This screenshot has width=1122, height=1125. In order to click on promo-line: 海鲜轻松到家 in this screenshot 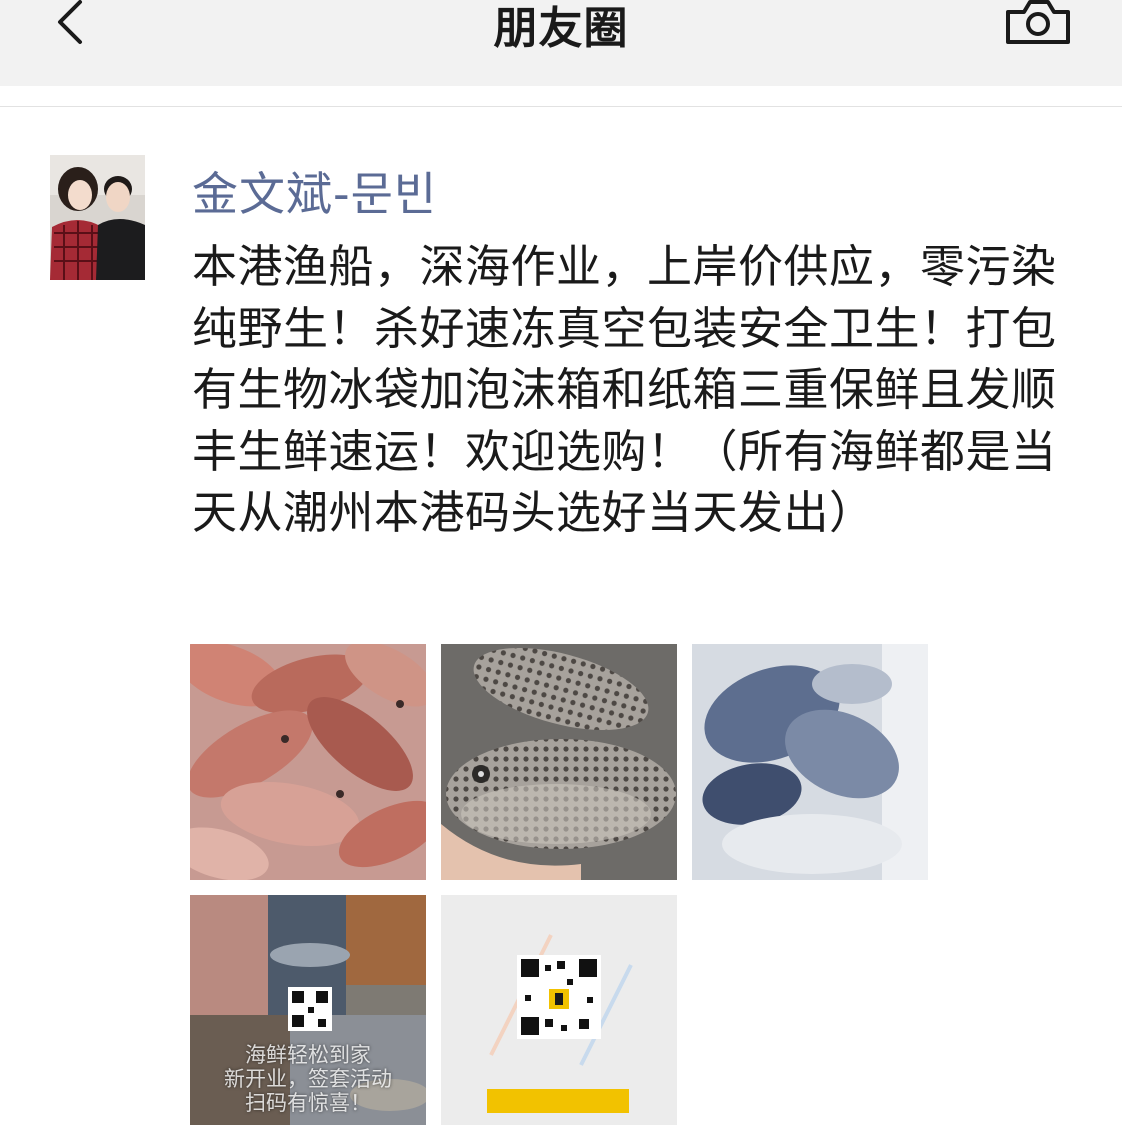, I will do `click(308, 1055)`.